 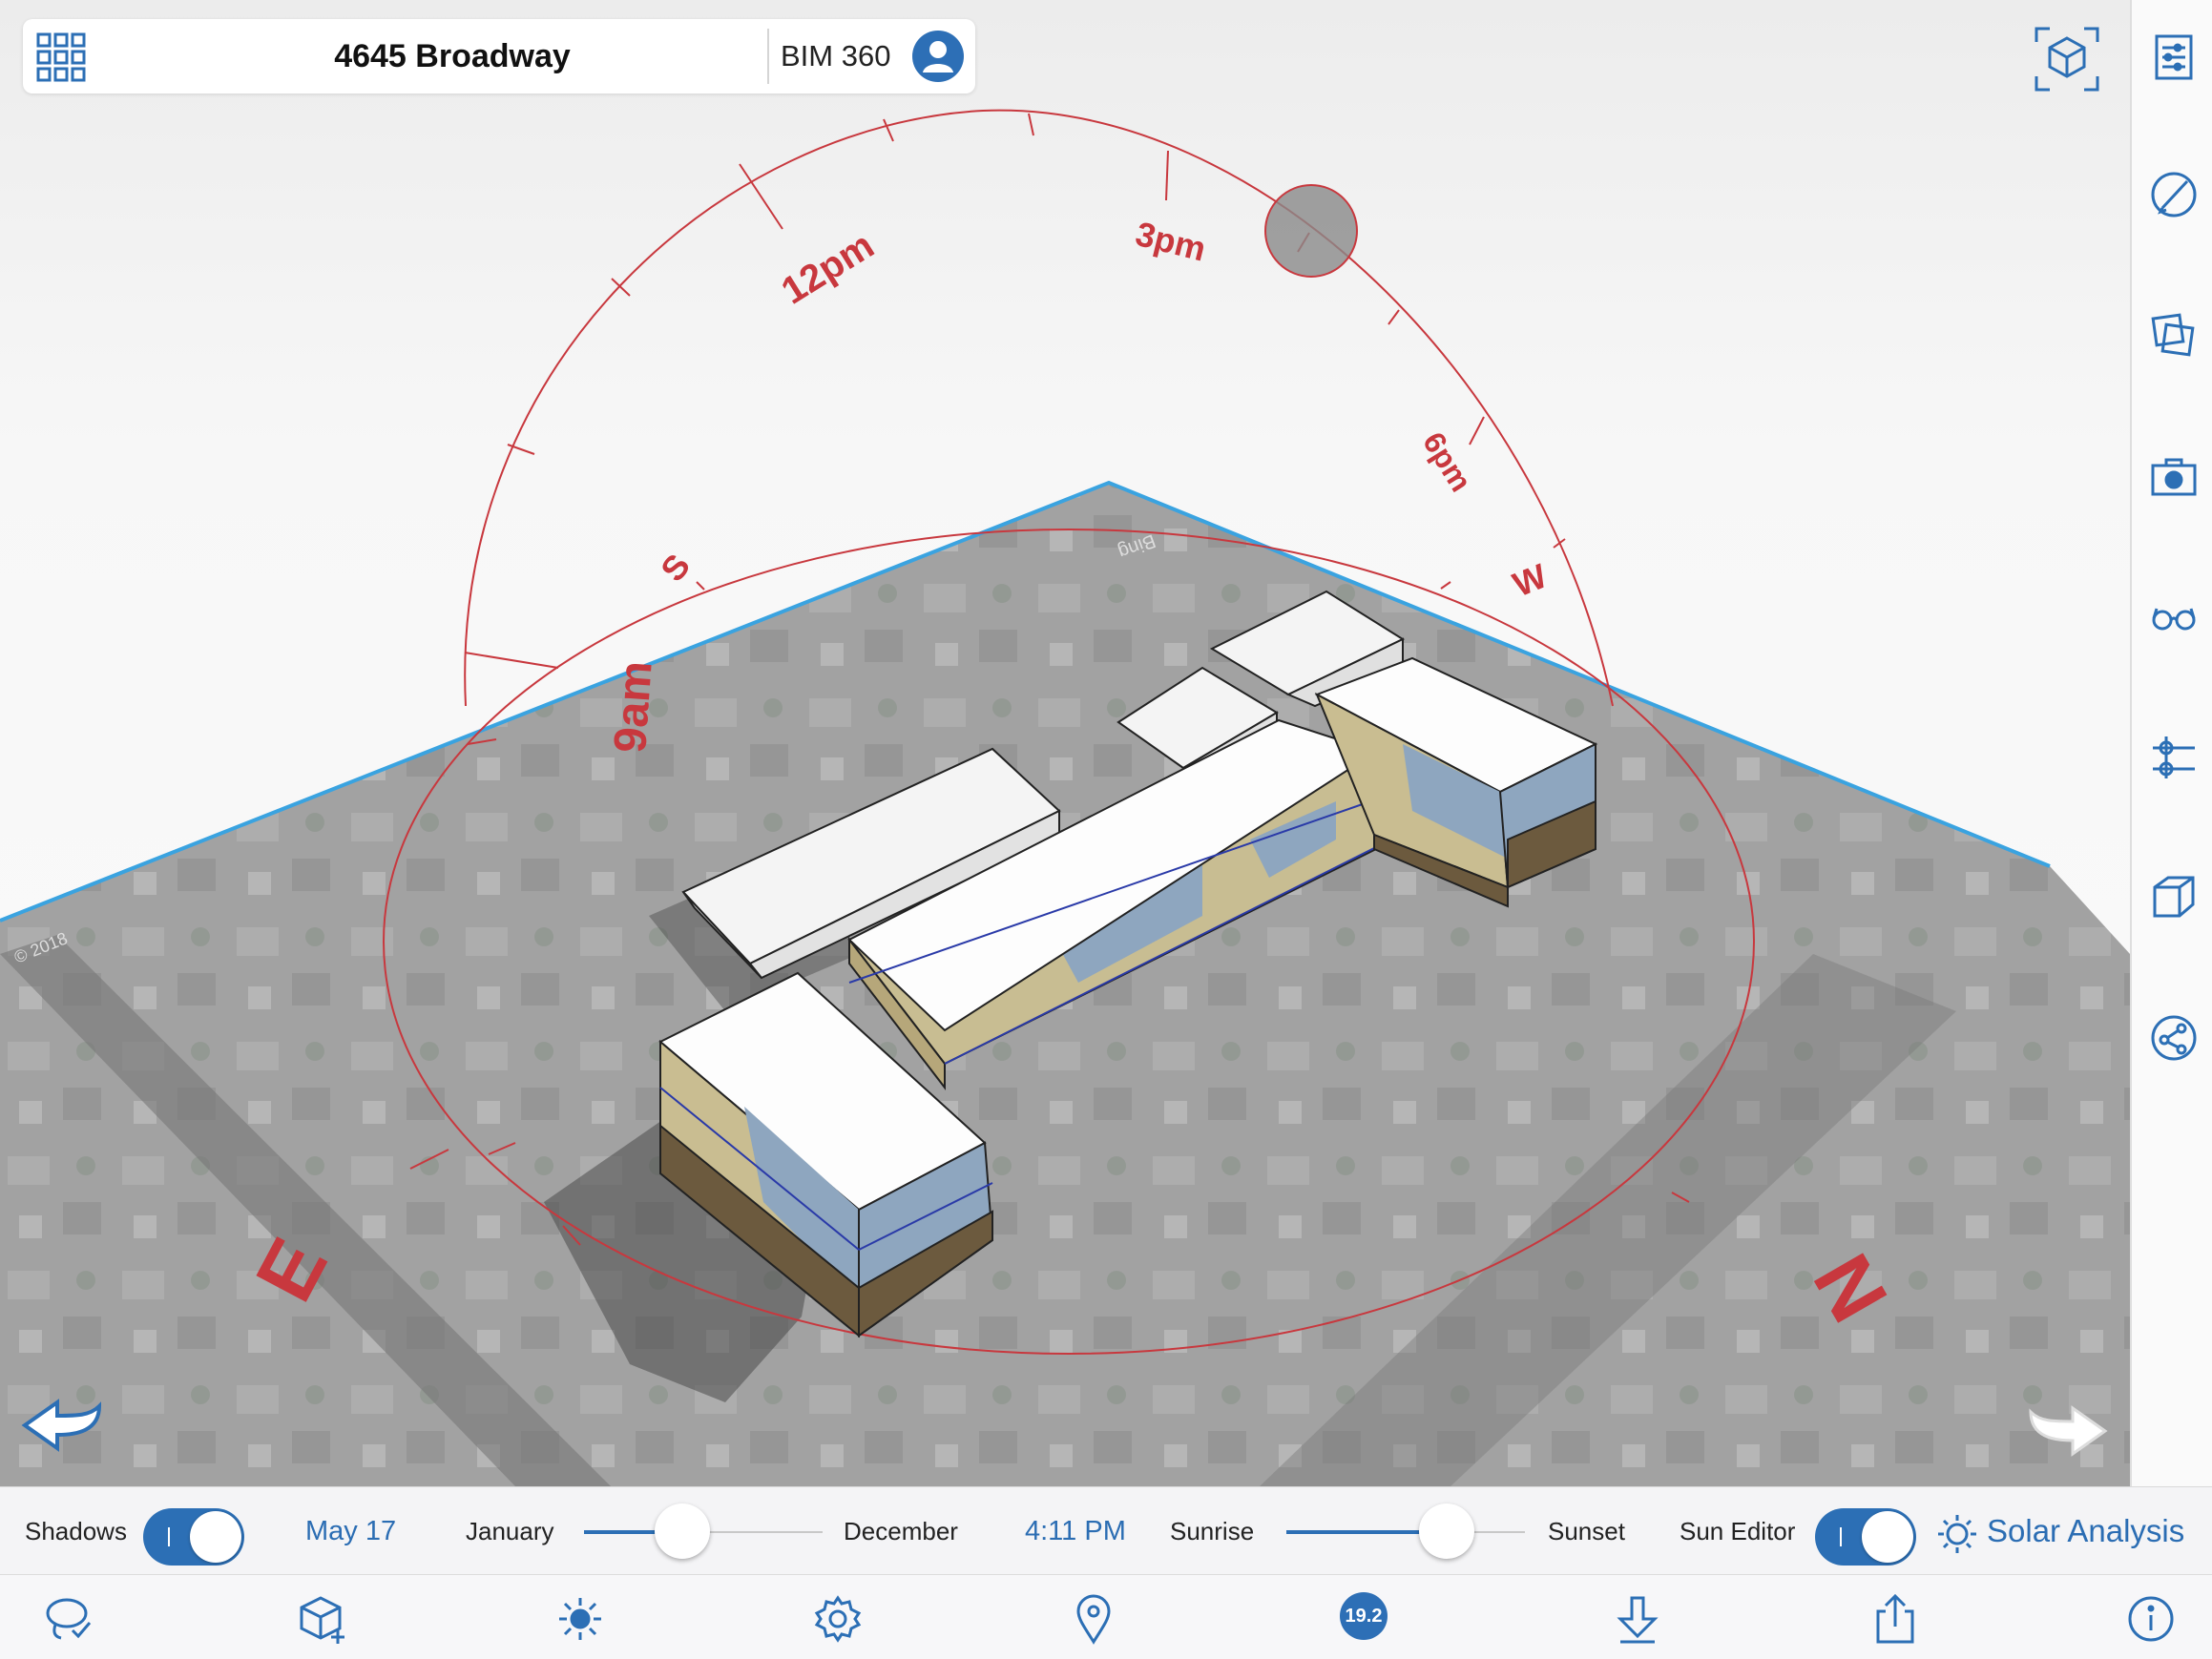 I want to click on time-slider-start-label: Sunrise, so click(x=1212, y=1531).